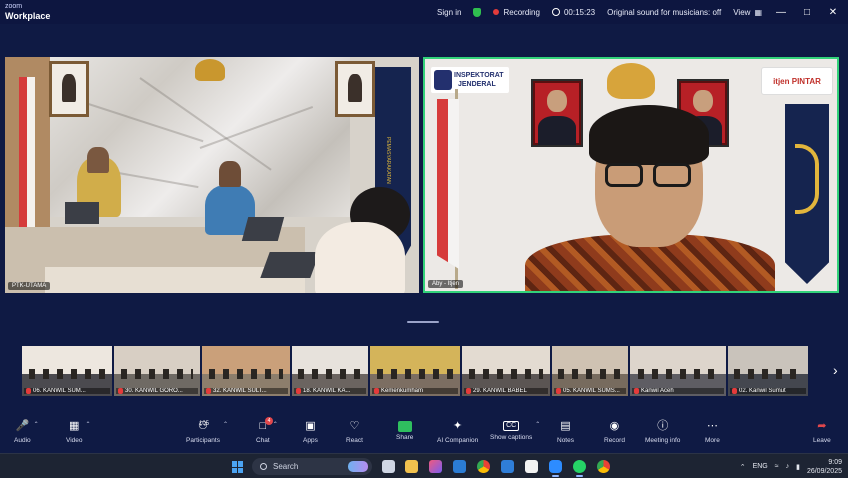 The height and width of the screenshot is (478, 848). I want to click on brand-line1: zoom, so click(14, 6).